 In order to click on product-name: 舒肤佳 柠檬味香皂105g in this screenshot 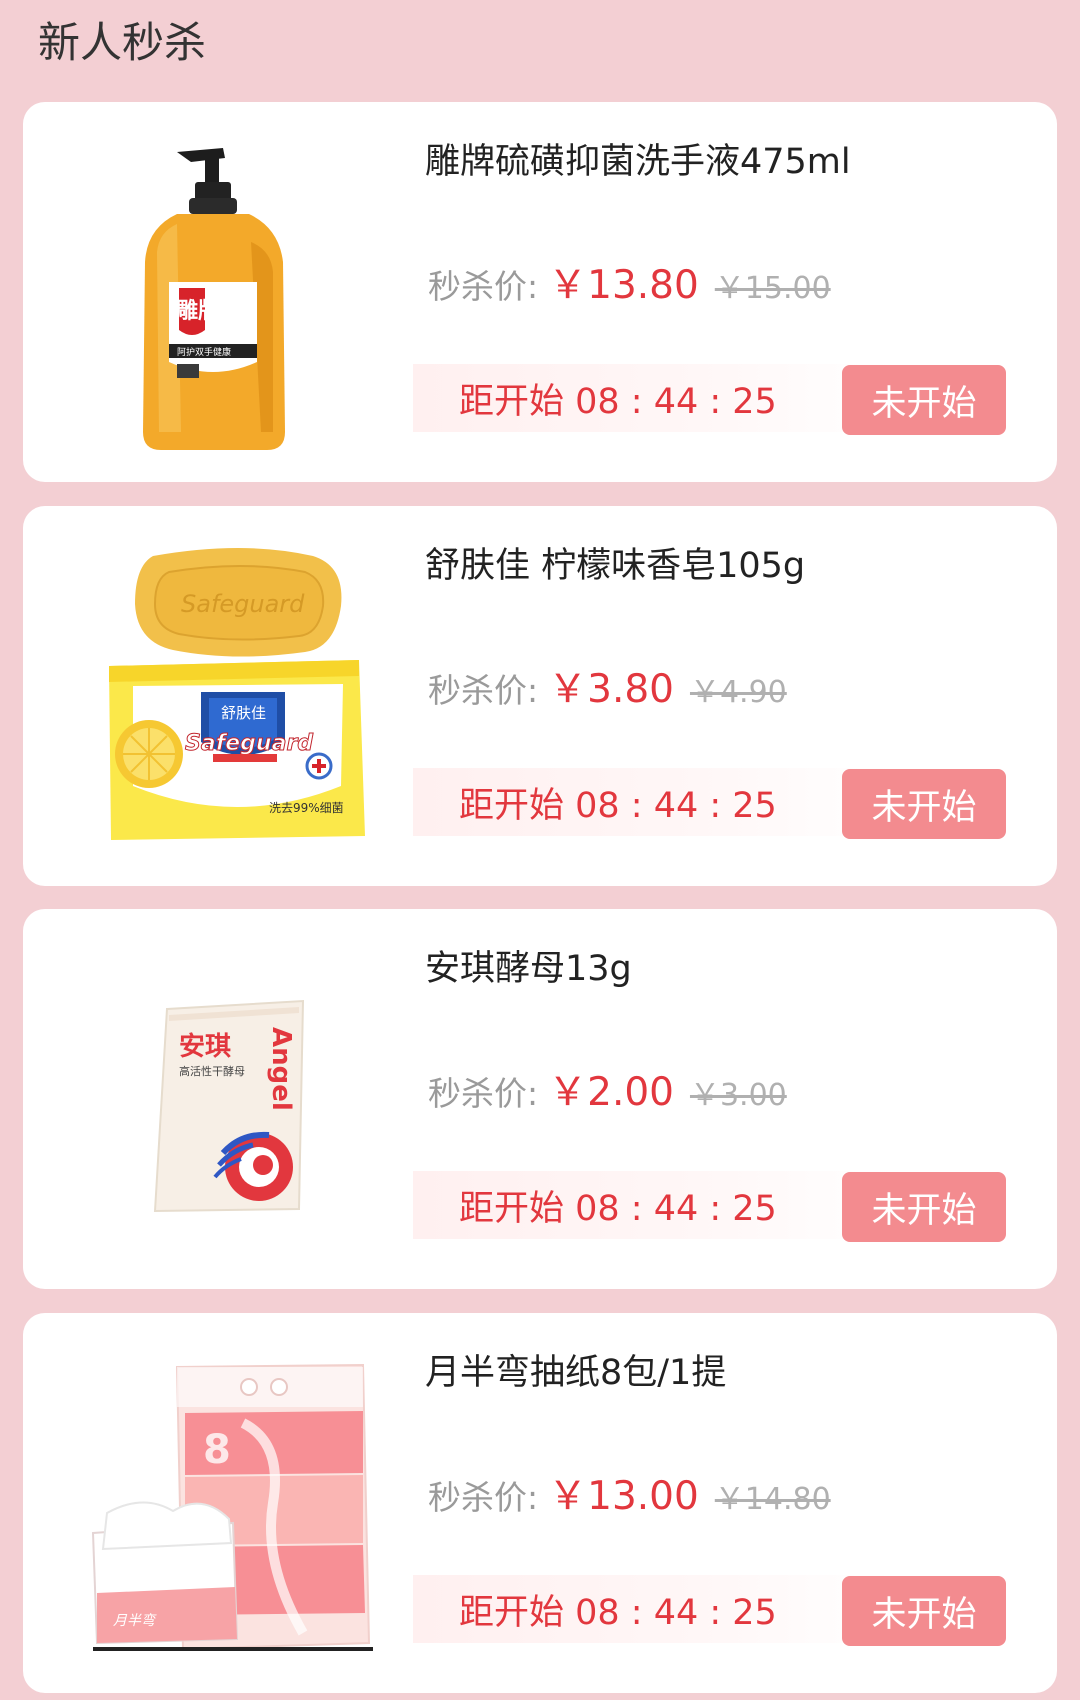, I will do `click(615, 566)`.